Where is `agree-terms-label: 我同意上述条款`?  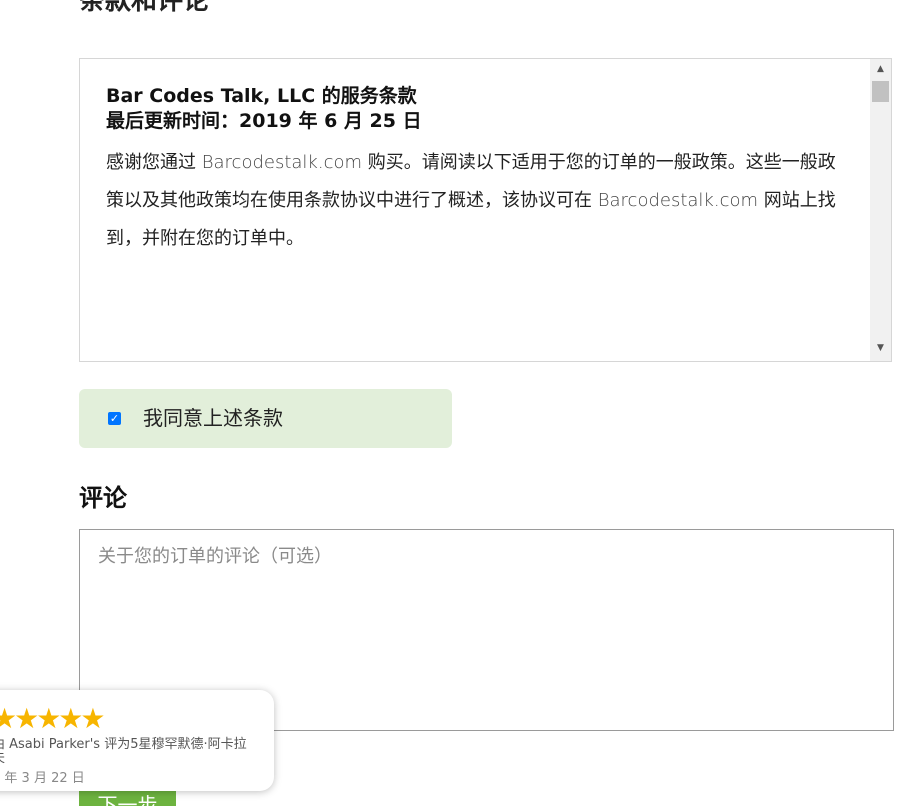
agree-terms-label: 我同意上述条款 is located at coordinates (213, 418).